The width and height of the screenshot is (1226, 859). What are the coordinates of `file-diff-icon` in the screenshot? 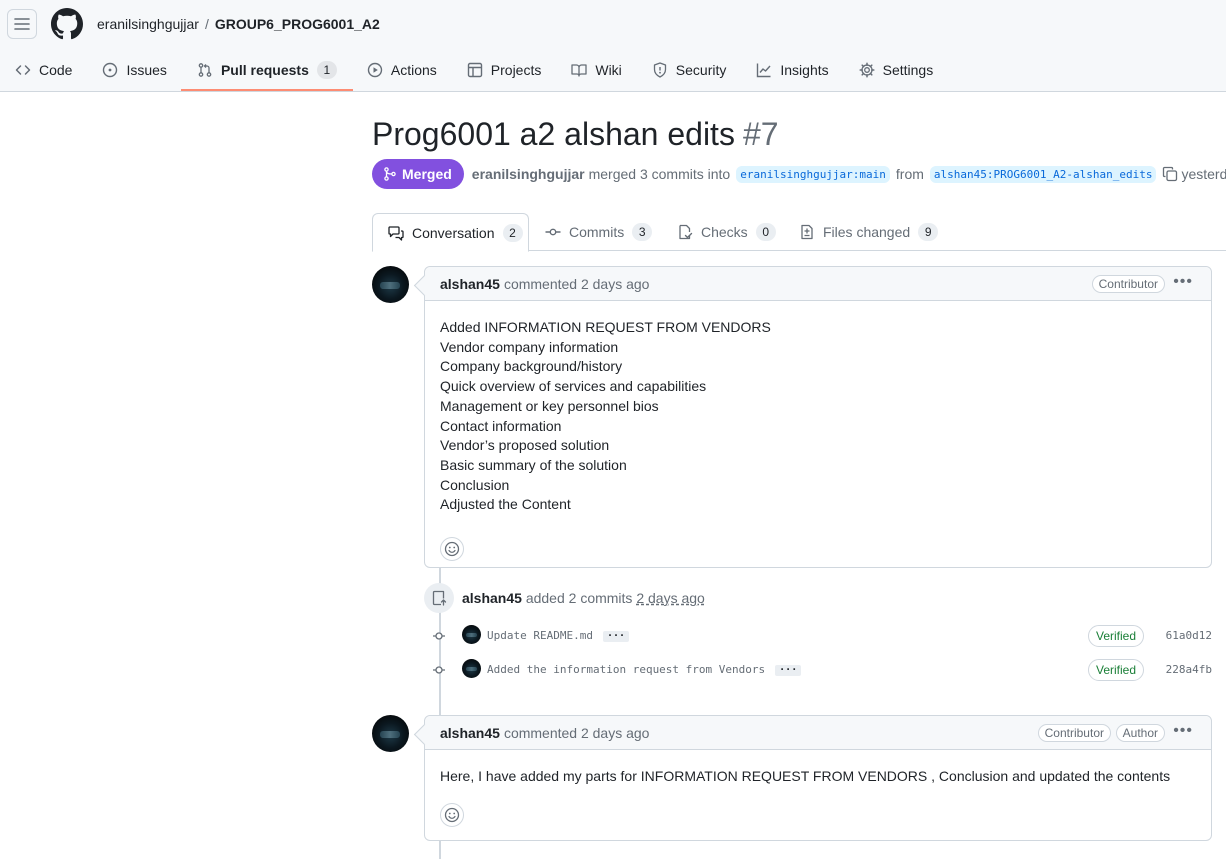 It's located at (807, 232).